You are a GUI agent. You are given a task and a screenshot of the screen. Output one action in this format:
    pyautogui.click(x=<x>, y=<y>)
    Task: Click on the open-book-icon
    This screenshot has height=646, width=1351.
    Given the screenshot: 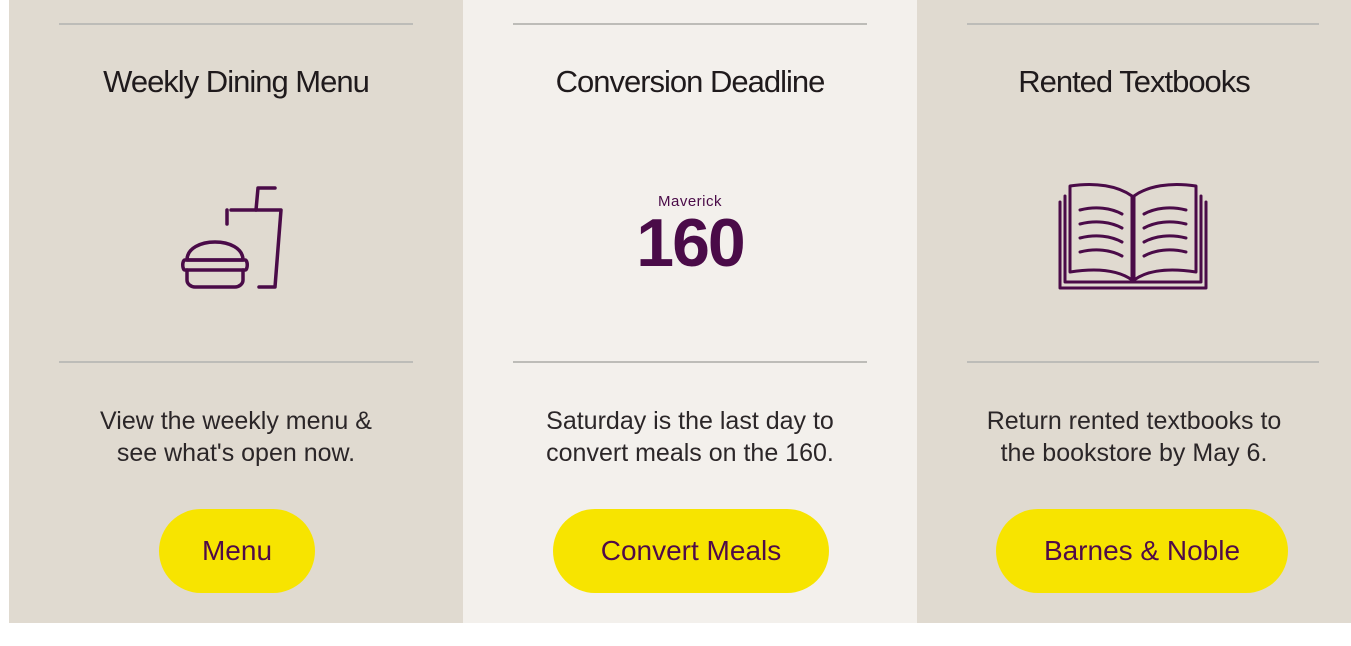 What is the action you would take?
    pyautogui.click(x=1134, y=235)
    